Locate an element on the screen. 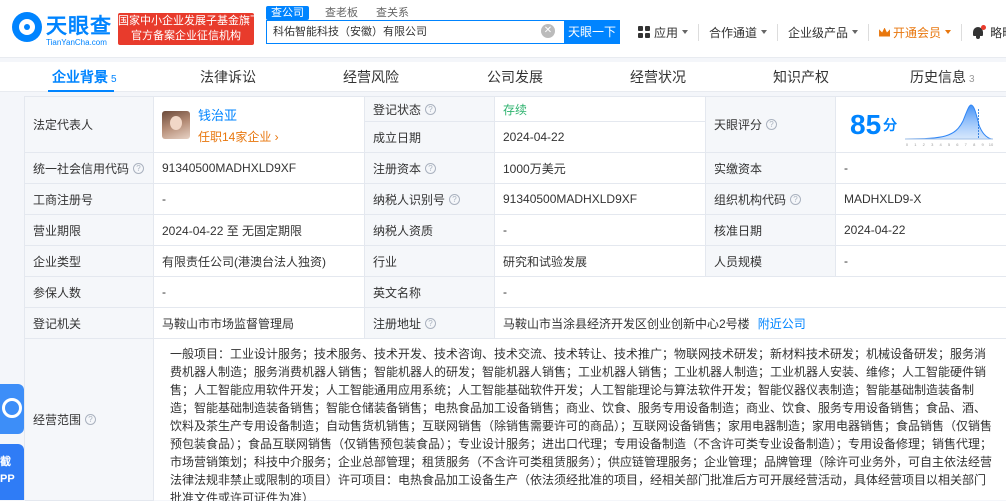  floating-app-promo: 截 PP is located at coordinates (12, 472).